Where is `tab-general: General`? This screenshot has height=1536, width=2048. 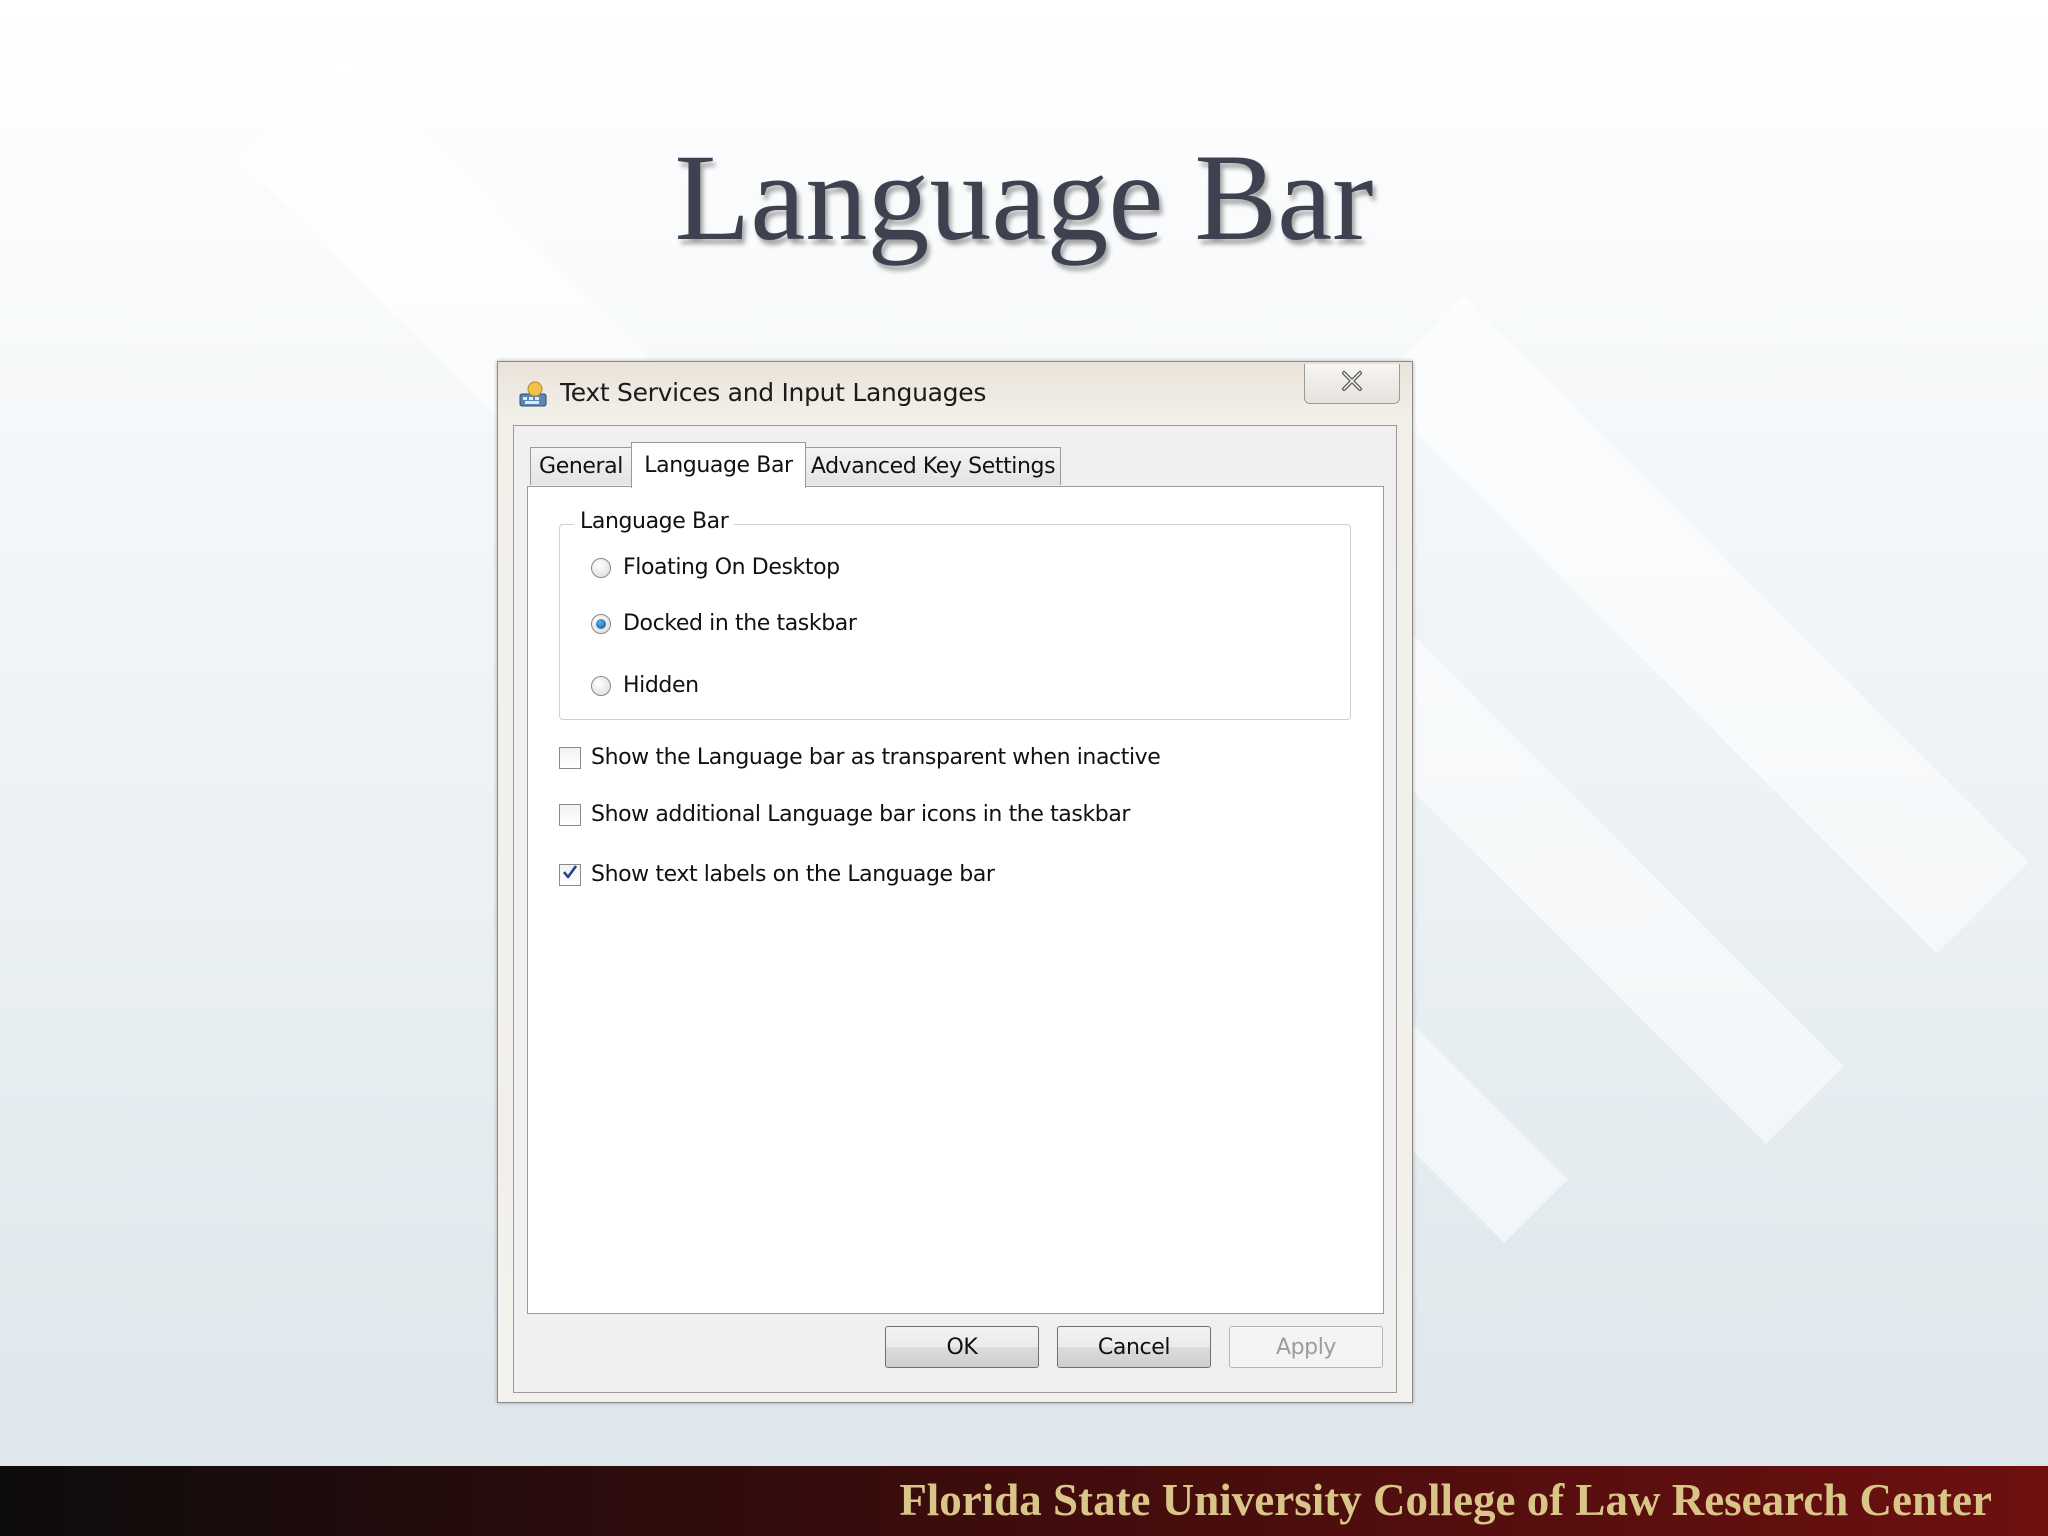
tab-general: General is located at coordinates (581, 466).